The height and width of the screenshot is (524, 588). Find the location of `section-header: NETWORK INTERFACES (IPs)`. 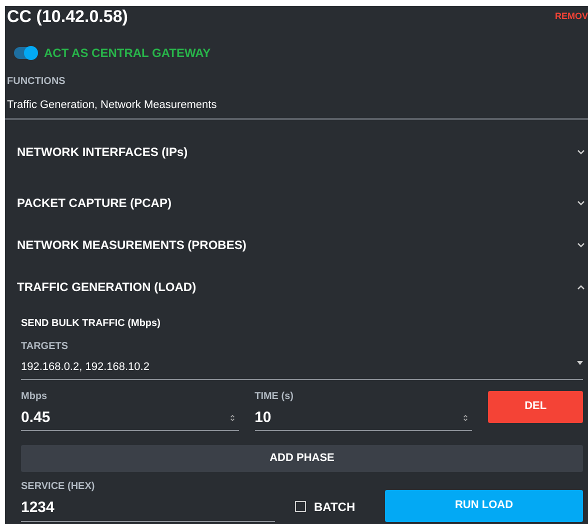

section-header: NETWORK INTERFACES (IPs) is located at coordinates (296, 152).